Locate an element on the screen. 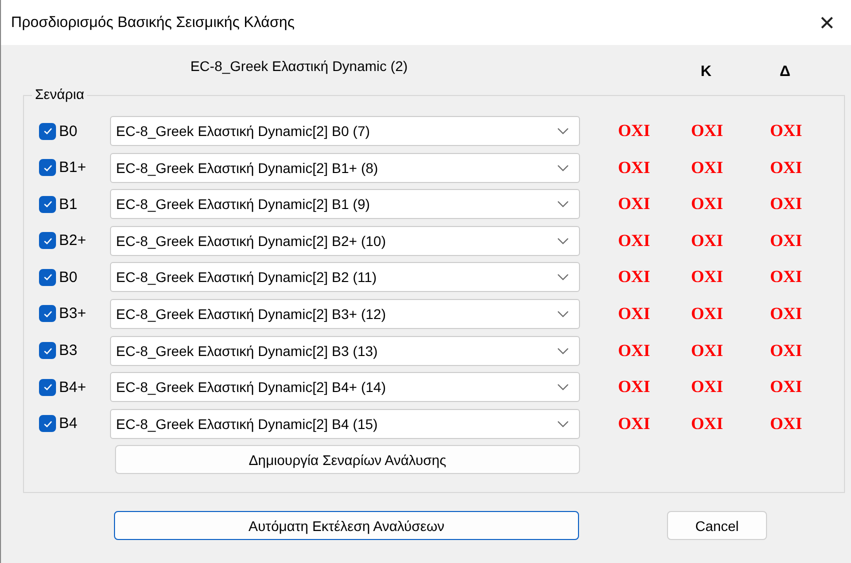 The width and height of the screenshot is (851, 563). column-header: Δ is located at coordinates (785, 72).